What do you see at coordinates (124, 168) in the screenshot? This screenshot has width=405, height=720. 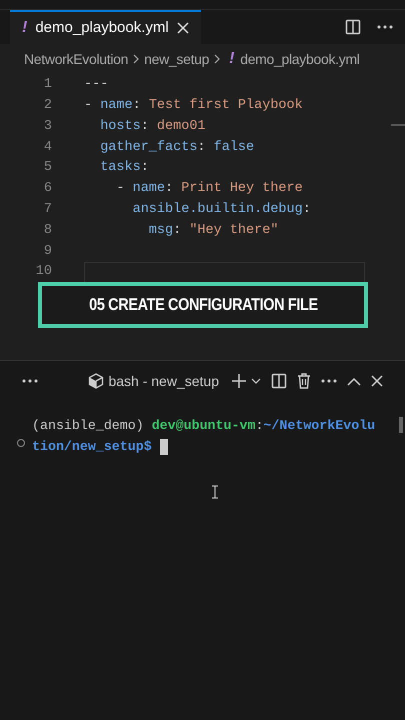 I see `code-line: tasks:` at bounding box center [124, 168].